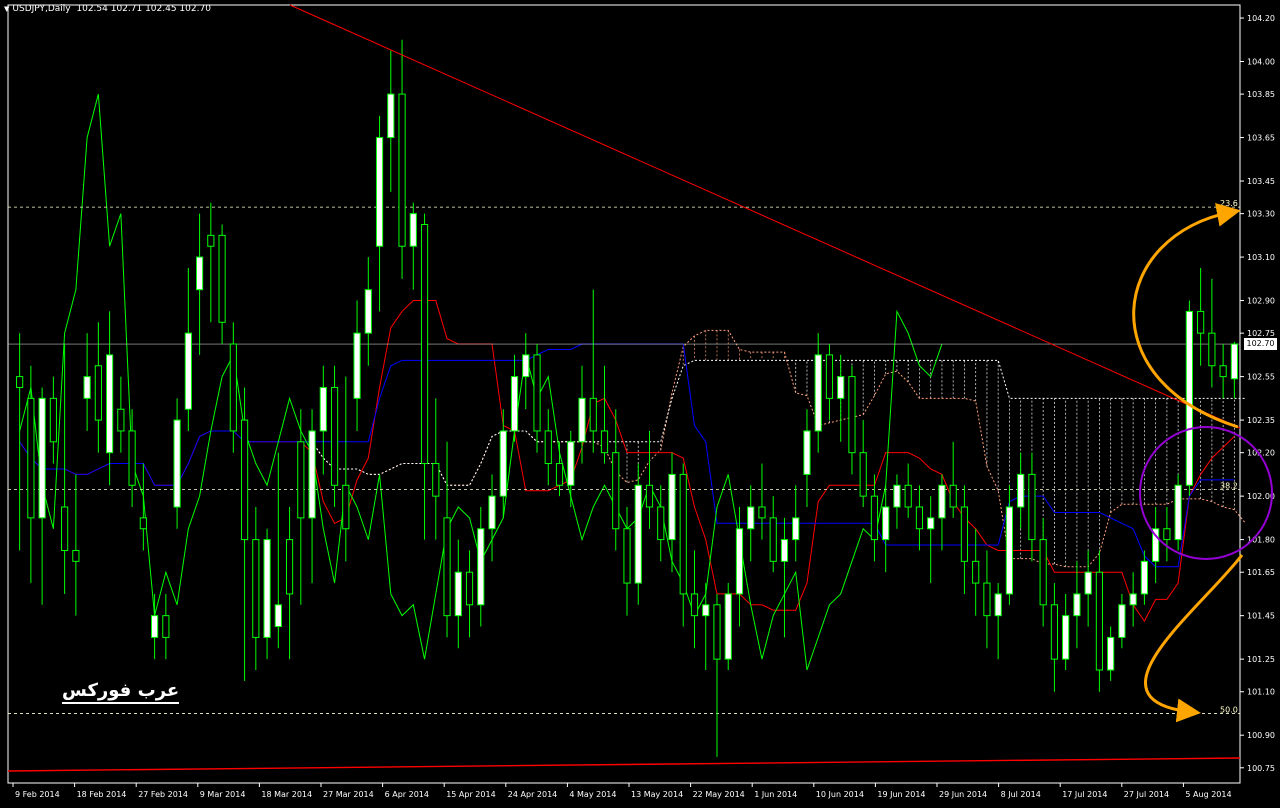 The image size is (1280, 808). What do you see at coordinates (1261, 768) in the screenshot?
I see `y-tick-label: 100.75` at bounding box center [1261, 768].